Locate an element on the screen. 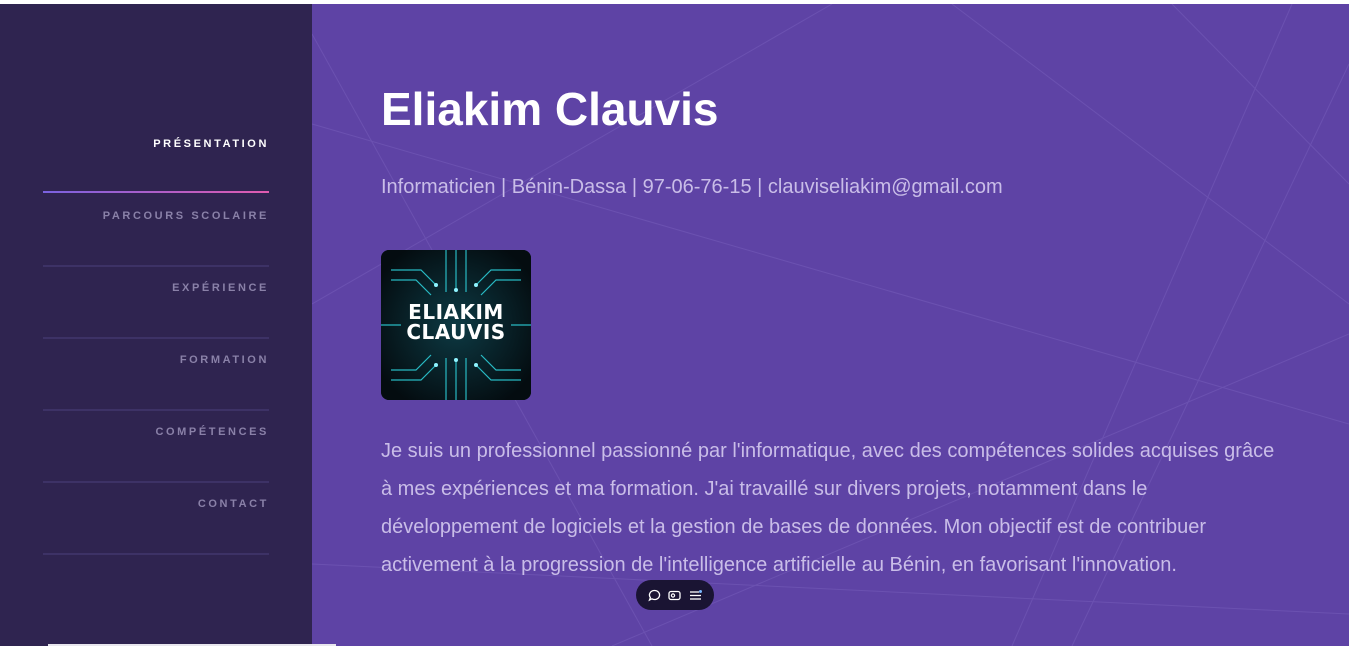  comment-icon is located at coordinates (654, 595).